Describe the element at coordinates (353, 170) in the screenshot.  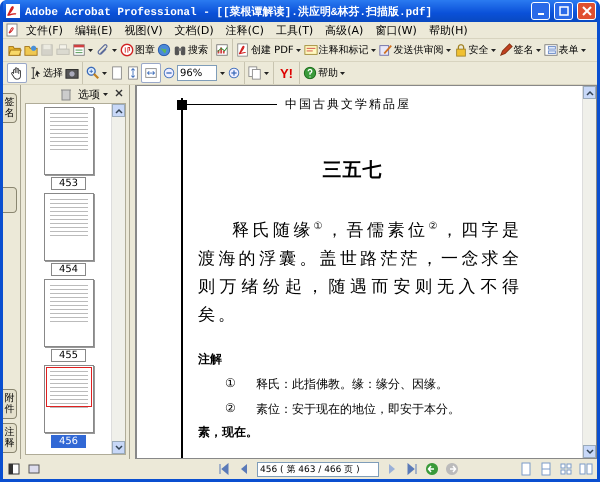
I see `section-heading: 三五七` at that location.